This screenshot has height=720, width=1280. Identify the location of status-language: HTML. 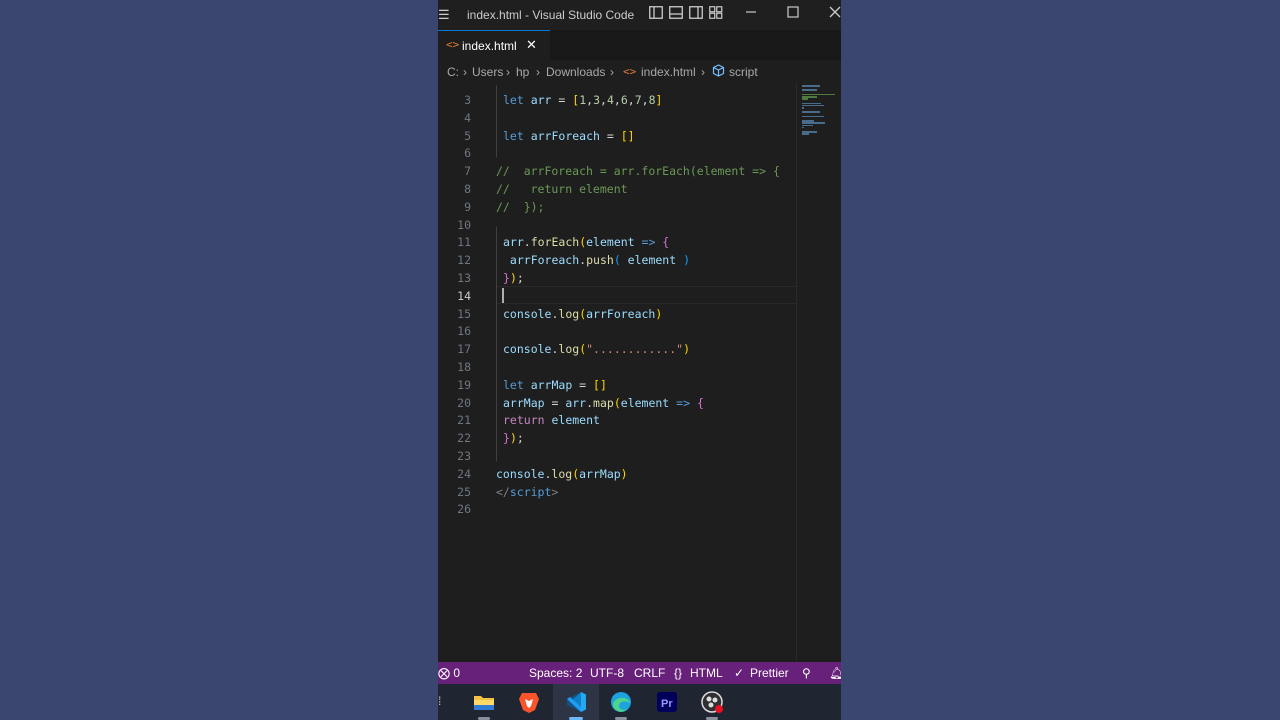
(706, 673).